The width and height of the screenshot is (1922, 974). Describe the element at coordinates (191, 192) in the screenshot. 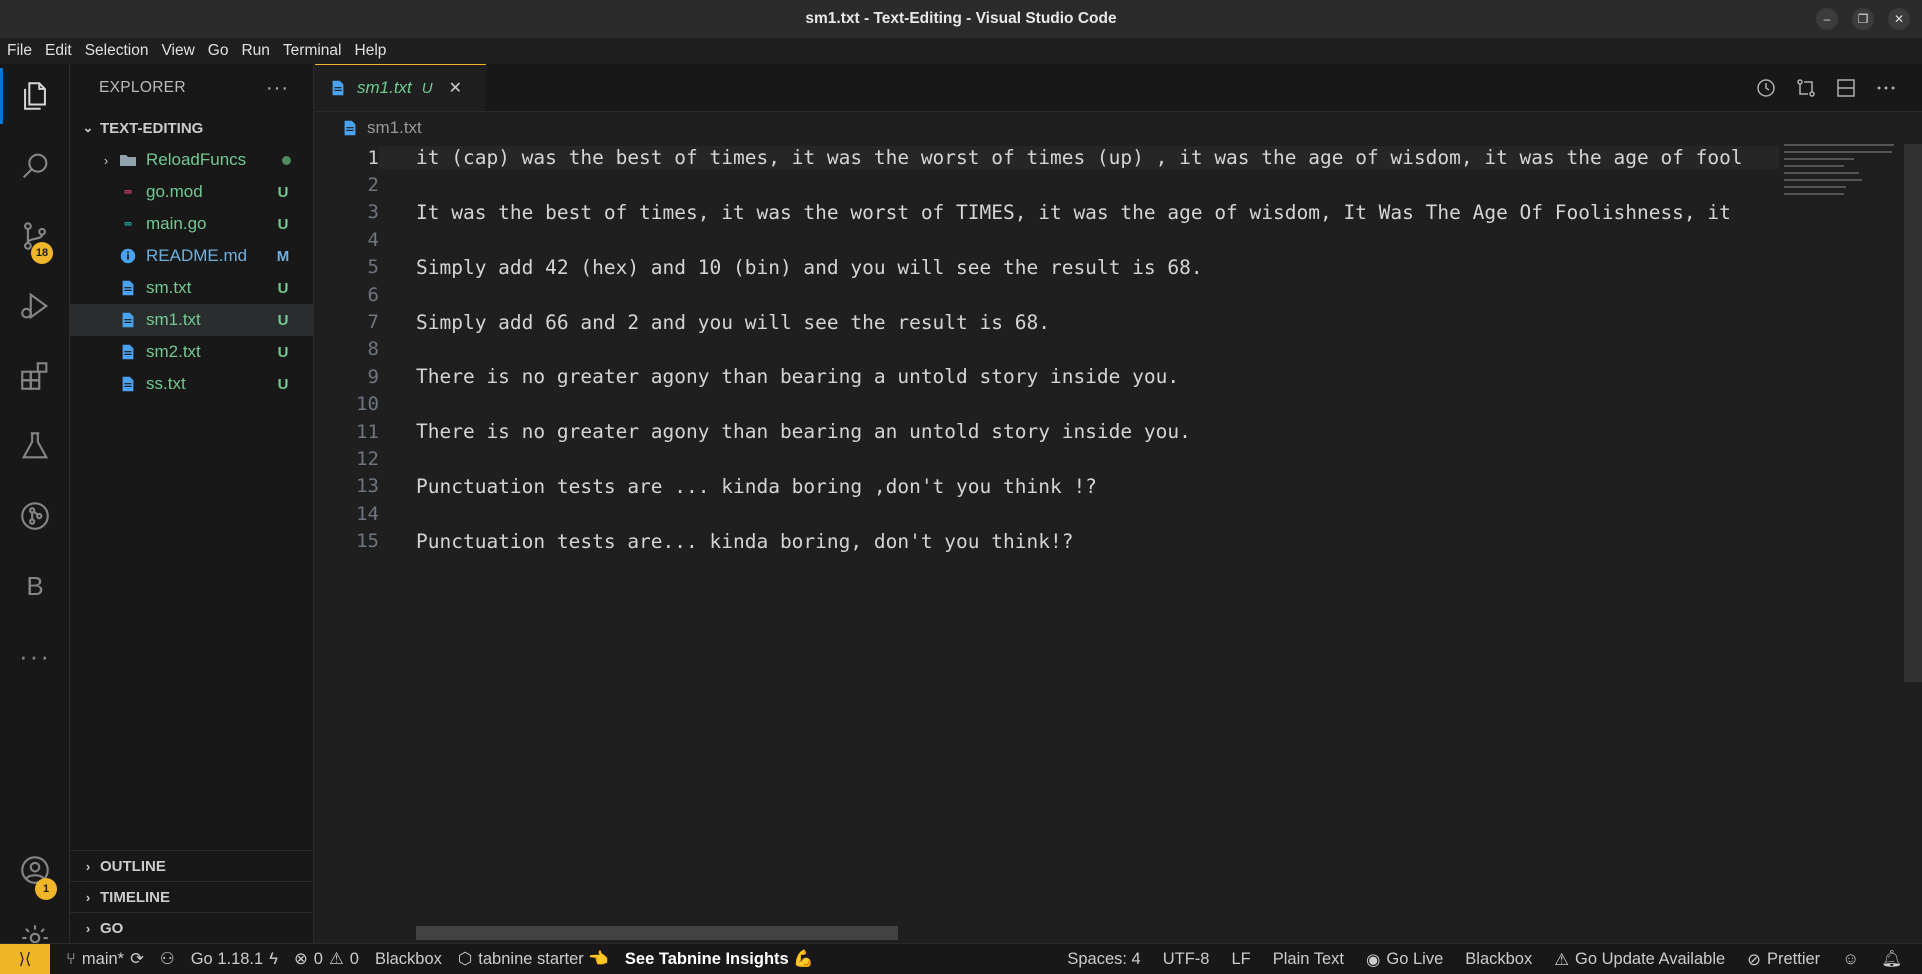

I see `tree-item-go-mod: ∞ go.mod U` at that location.